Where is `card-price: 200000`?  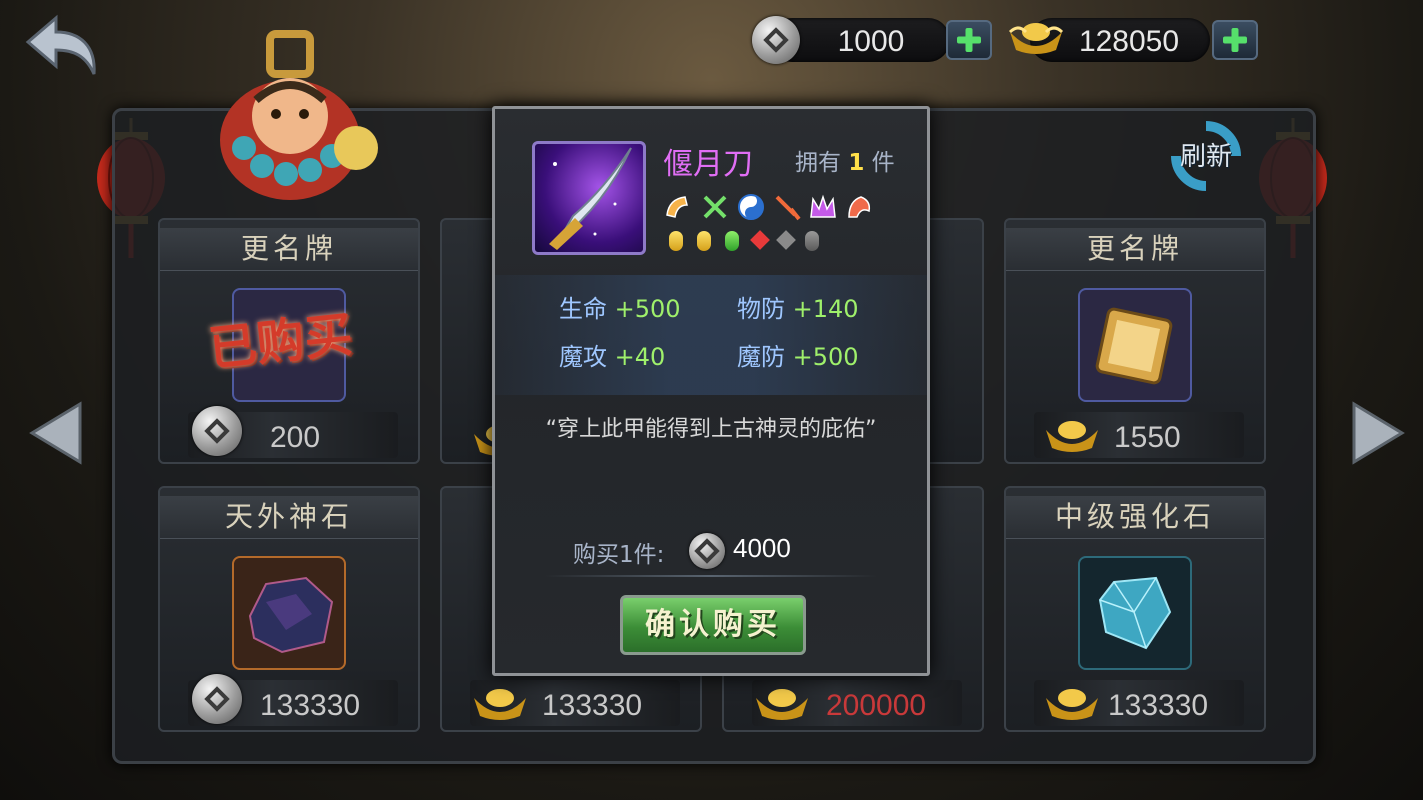 card-price: 200000 is located at coordinates (876, 705).